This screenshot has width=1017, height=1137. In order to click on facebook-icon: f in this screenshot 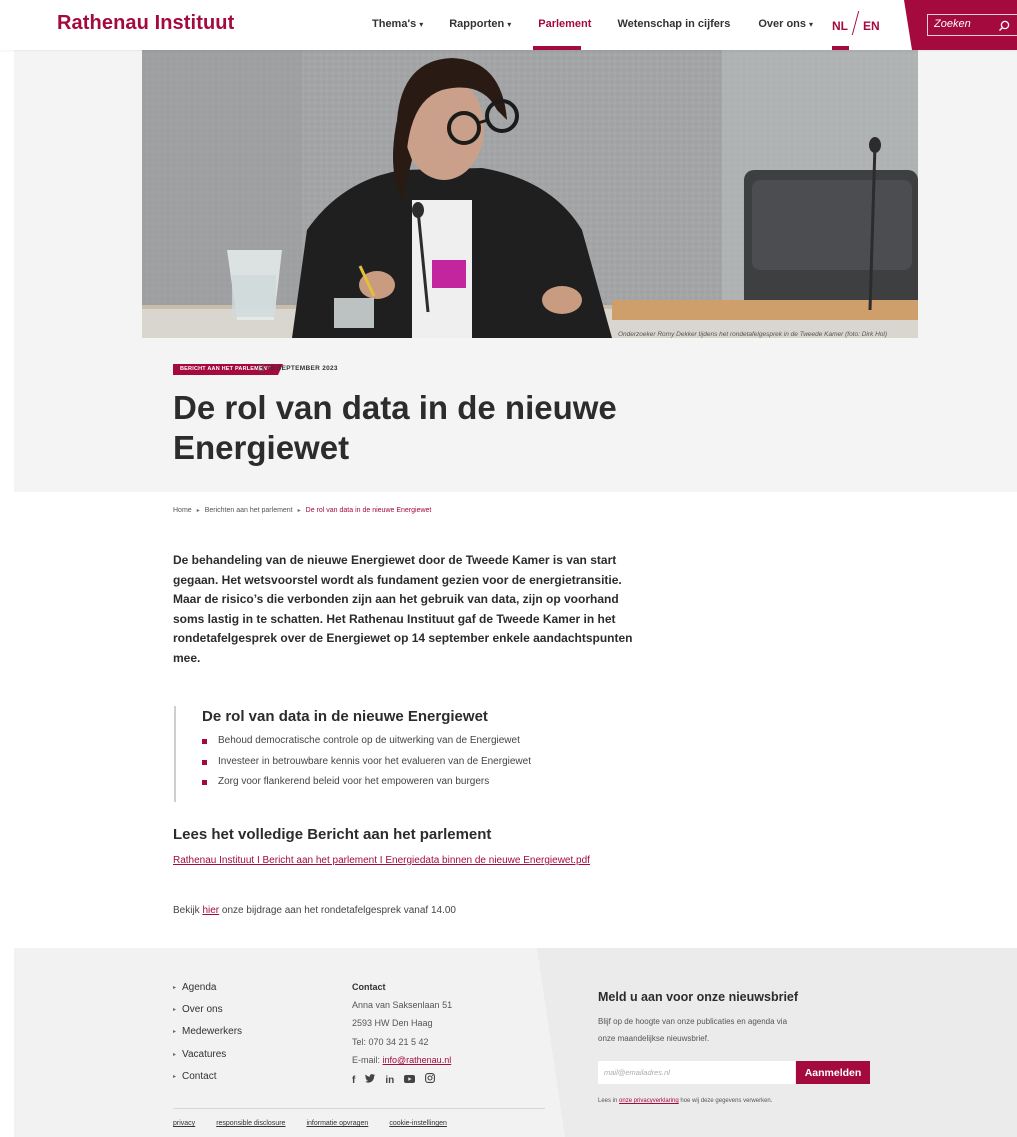, I will do `click(353, 1081)`.